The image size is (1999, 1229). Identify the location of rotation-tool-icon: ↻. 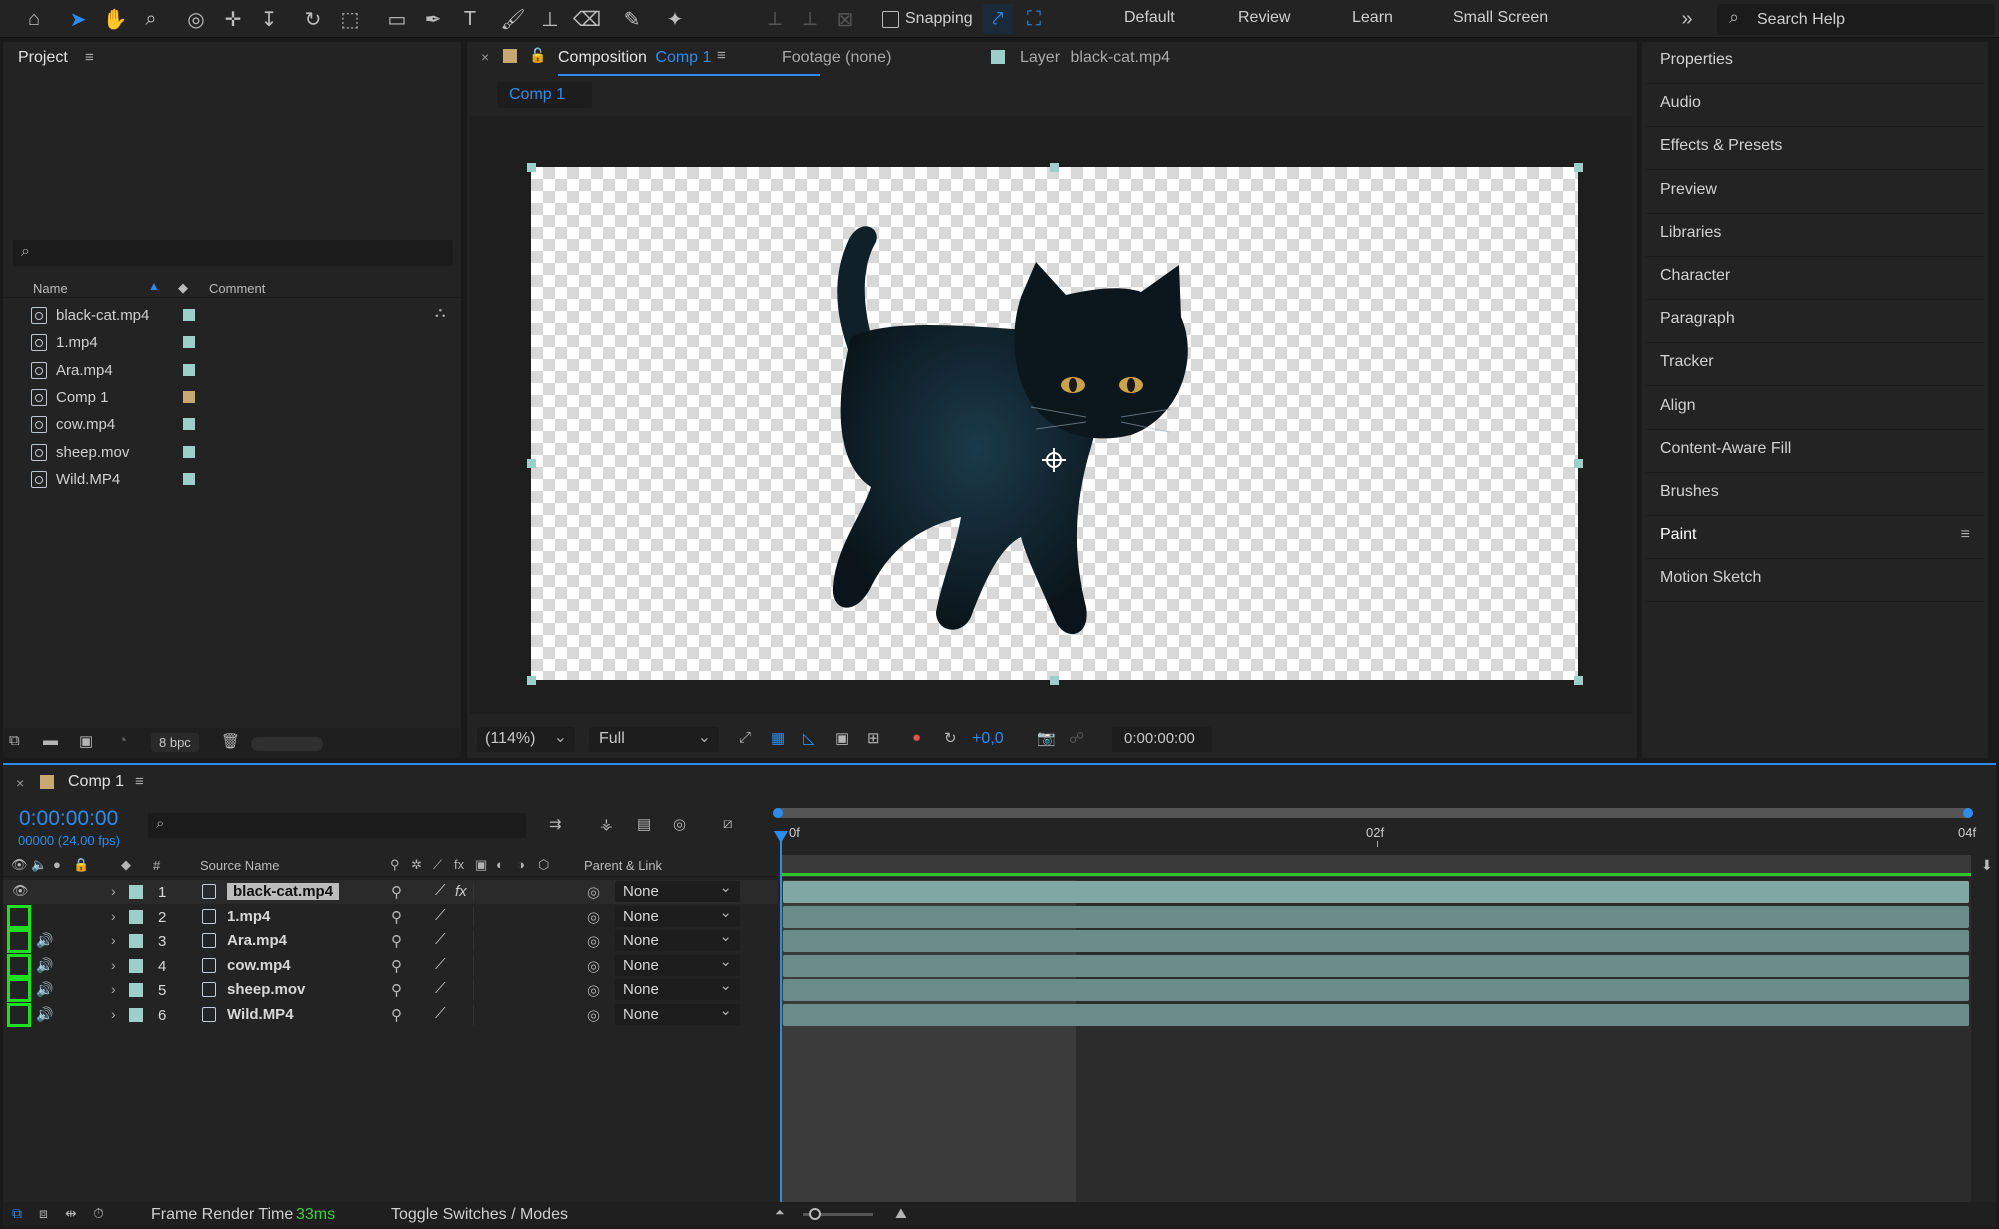
(313, 19).